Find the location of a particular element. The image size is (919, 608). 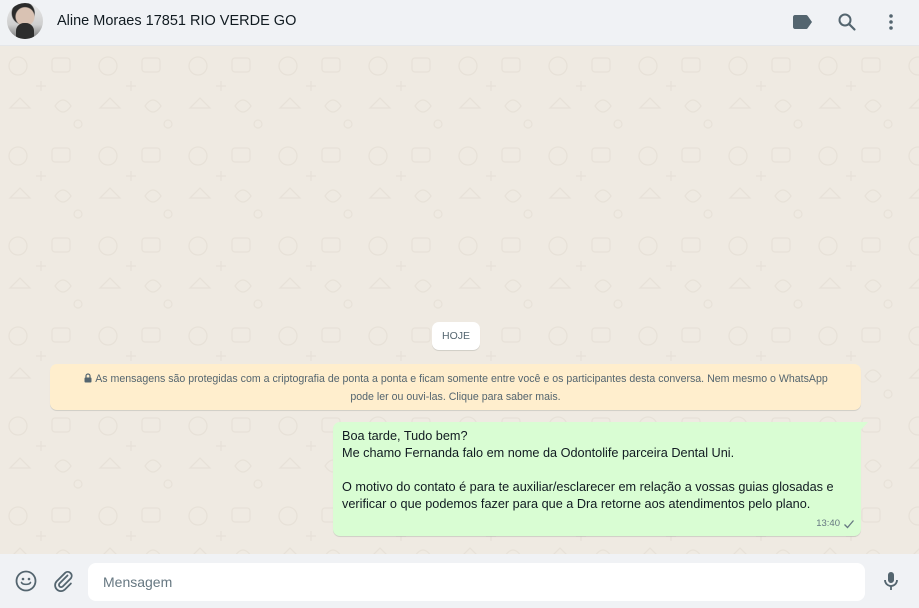

chat-header: Aline Moraes 17851 RIO VERDE GO is located at coordinates (459, 23).